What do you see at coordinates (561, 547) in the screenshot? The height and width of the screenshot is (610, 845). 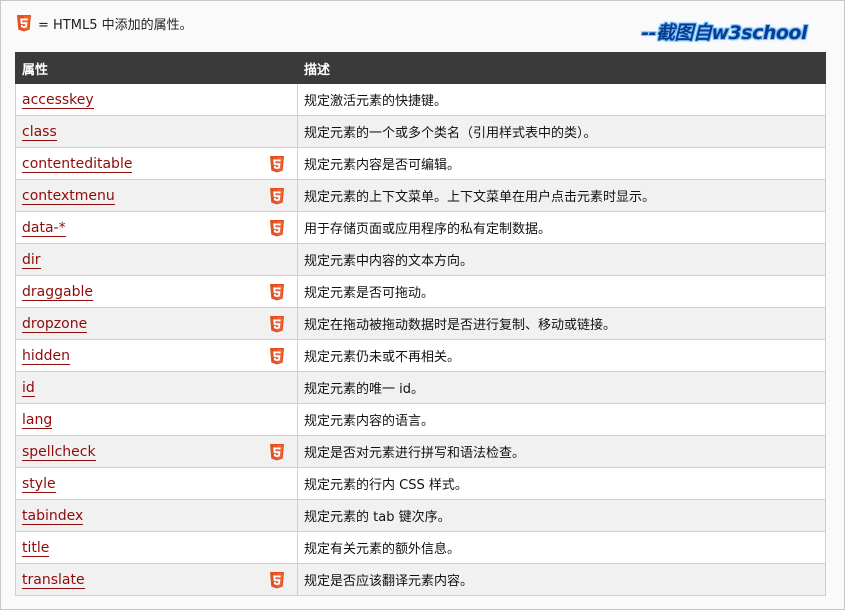 I see `description-cell: 规定有关元素的额外信息。` at bounding box center [561, 547].